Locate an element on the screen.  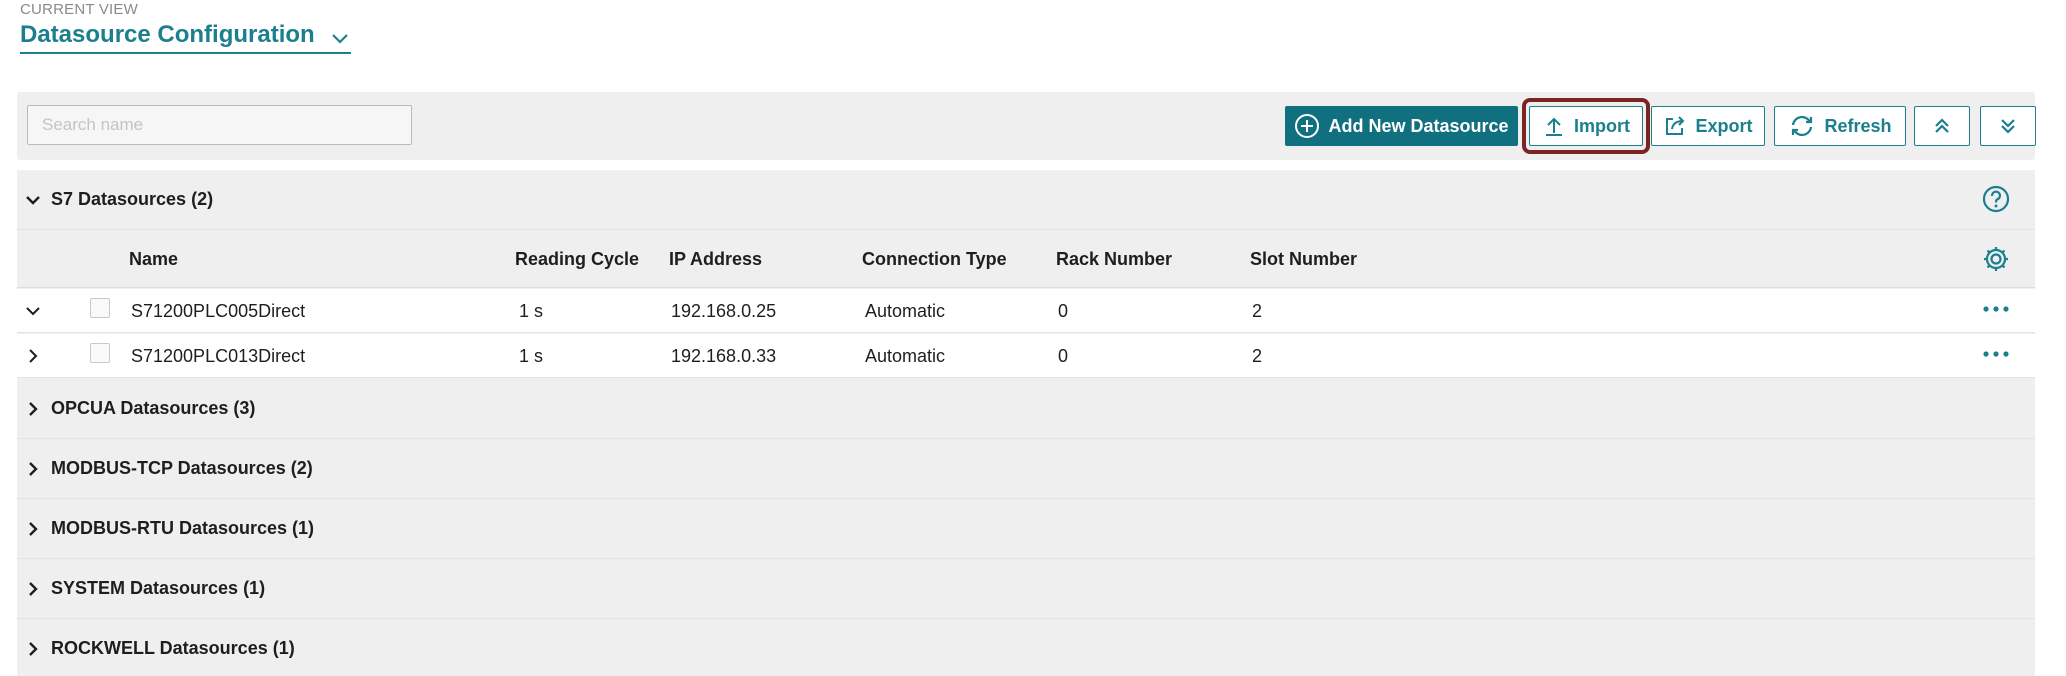
double-chevron-down-icon is located at coordinates (2008, 126).